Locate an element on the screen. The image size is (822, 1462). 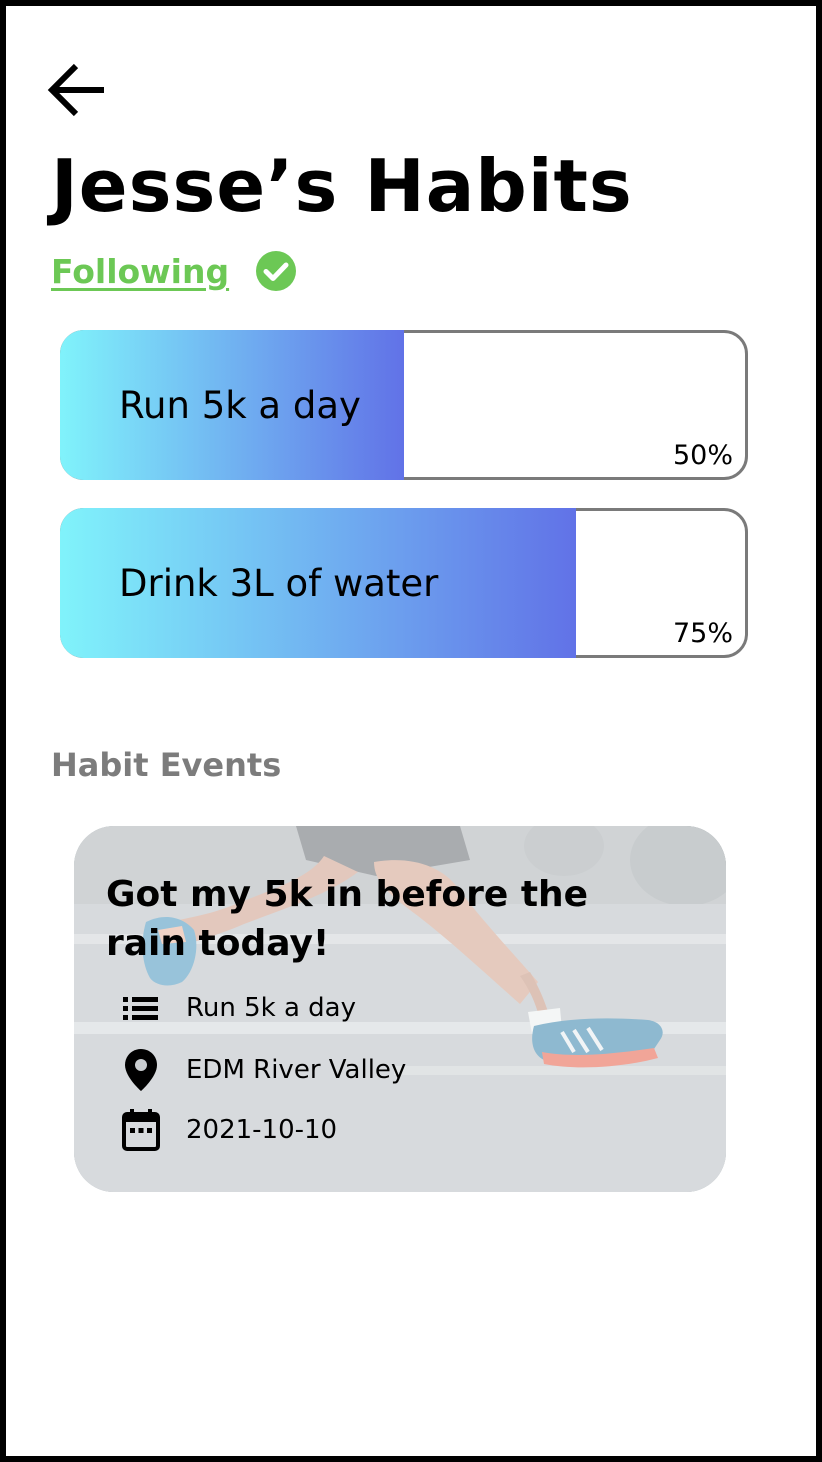
event-habit-name: Run 5k a day is located at coordinates (271, 1008).